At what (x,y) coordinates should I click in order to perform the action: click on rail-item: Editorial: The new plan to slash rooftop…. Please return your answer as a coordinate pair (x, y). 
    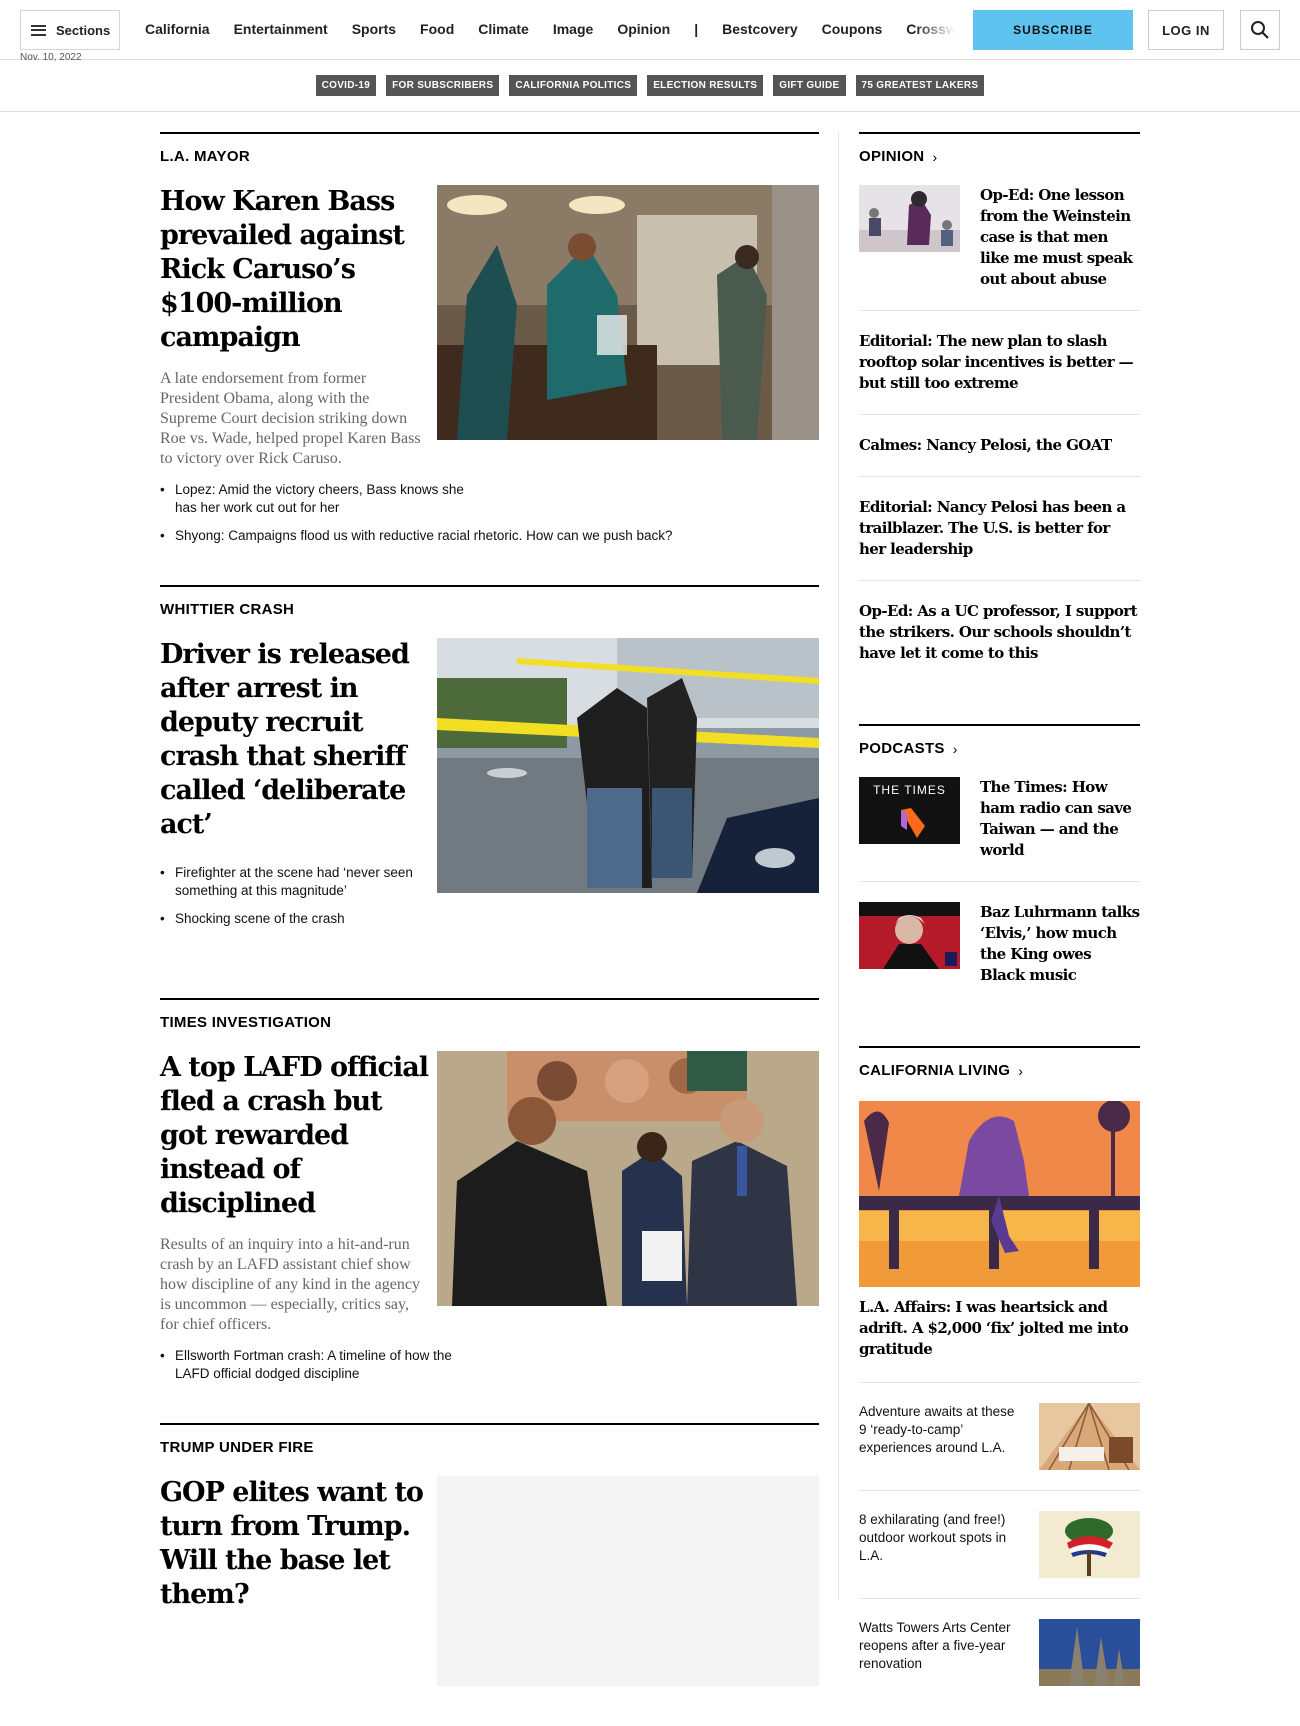
    Looking at the image, I should click on (999, 363).